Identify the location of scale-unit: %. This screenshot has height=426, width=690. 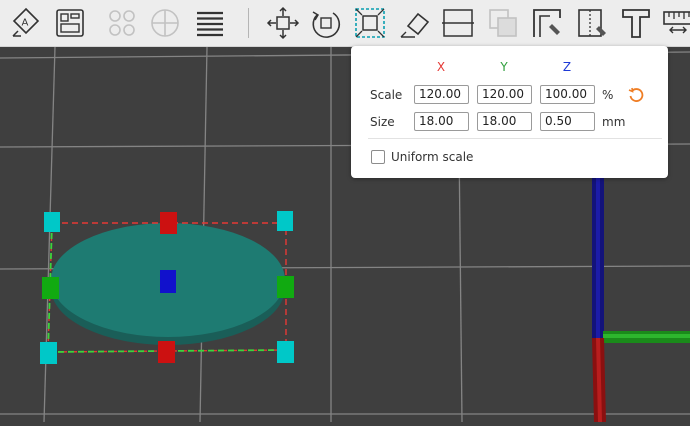
(608, 95).